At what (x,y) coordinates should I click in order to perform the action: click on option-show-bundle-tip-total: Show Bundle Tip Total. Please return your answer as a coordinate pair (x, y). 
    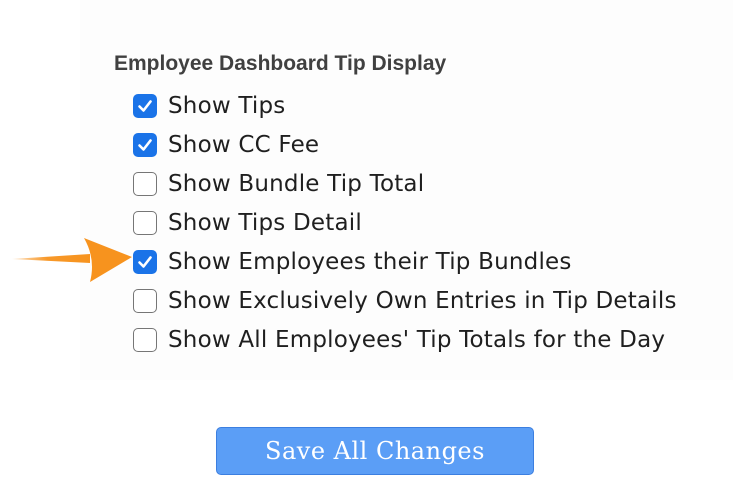
    Looking at the image, I should click on (405, 183).